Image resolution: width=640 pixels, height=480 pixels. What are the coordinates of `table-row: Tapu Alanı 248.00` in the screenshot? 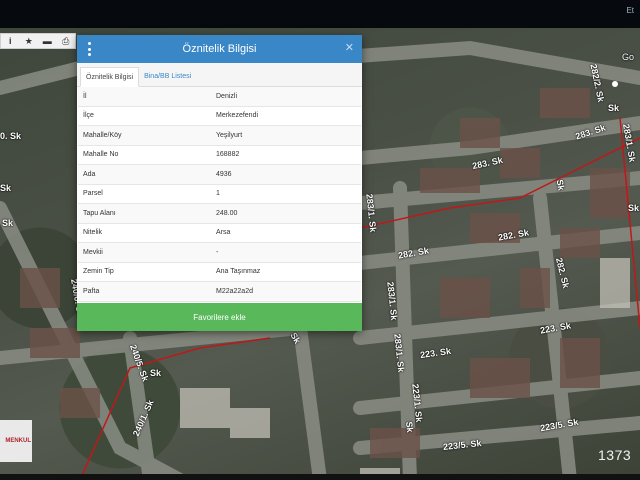 It's located at (219, 214).